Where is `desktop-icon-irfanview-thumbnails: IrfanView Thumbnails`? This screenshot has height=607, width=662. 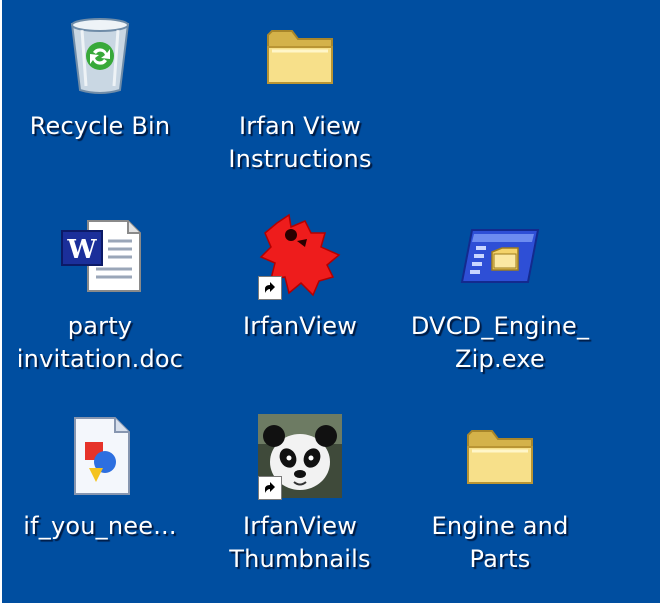 desktop-icon-irfanview-thumbnails: IrfanView Thumbnails is located at coordinates (300, 492).